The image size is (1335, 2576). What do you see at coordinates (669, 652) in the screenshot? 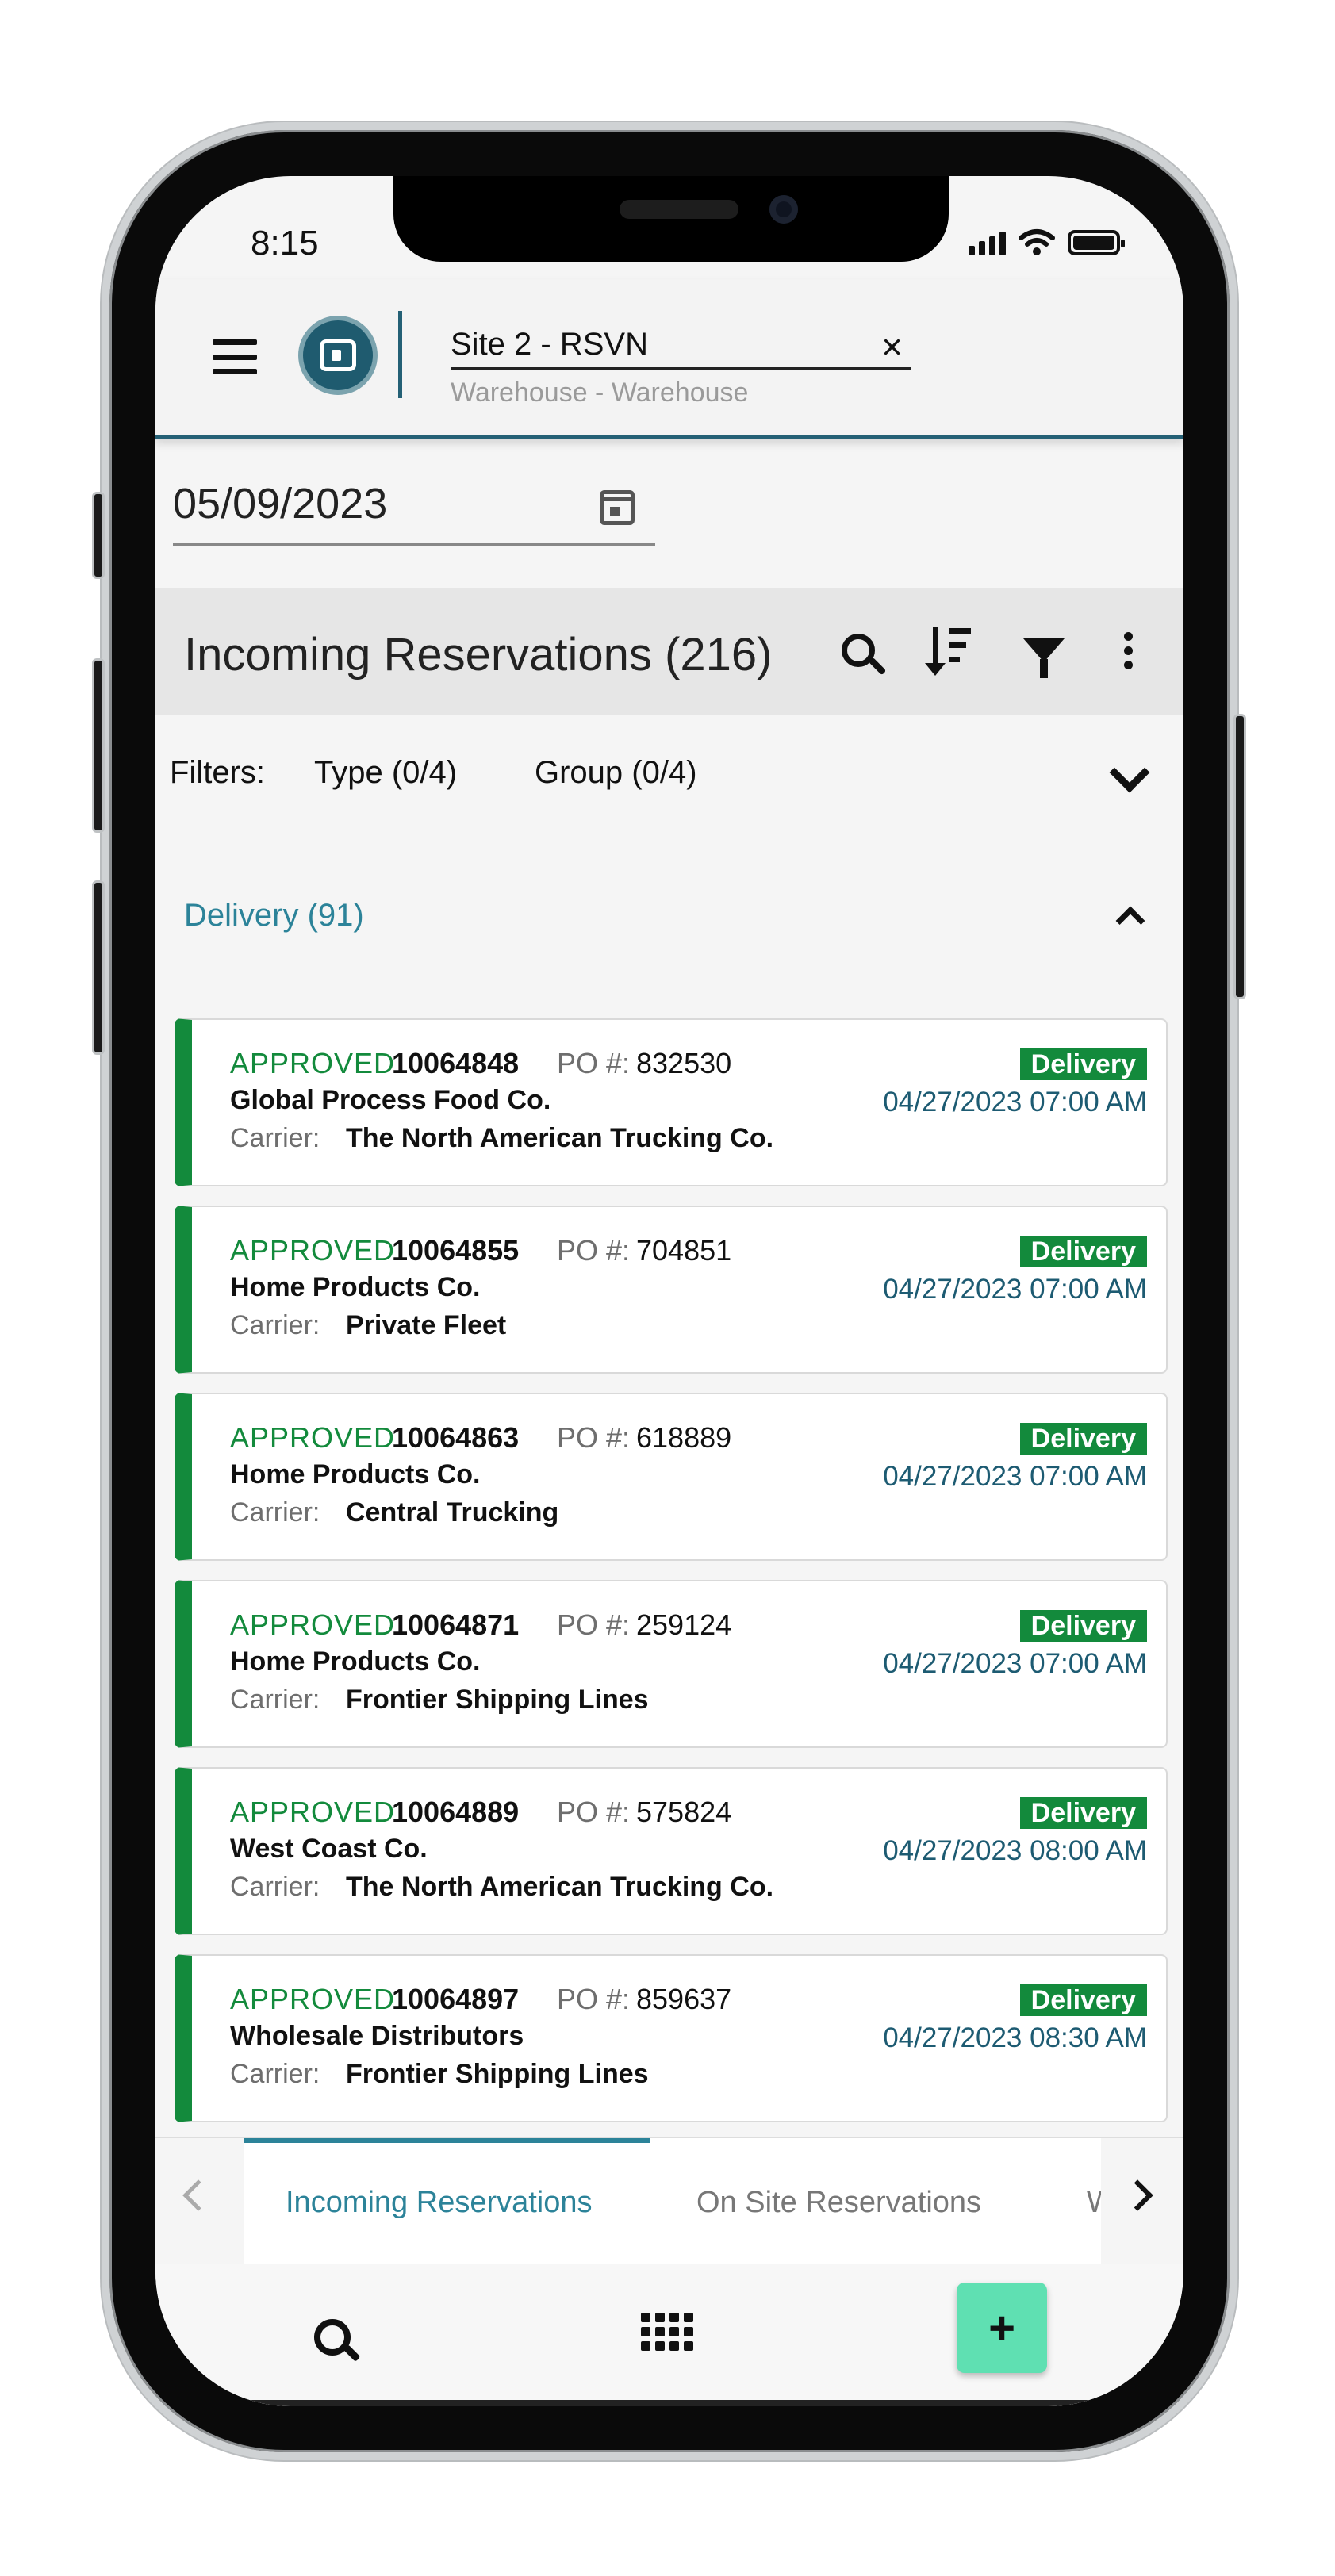
I see `list-header: Incoming Reservations (216)` at bounding box center [669, 652].